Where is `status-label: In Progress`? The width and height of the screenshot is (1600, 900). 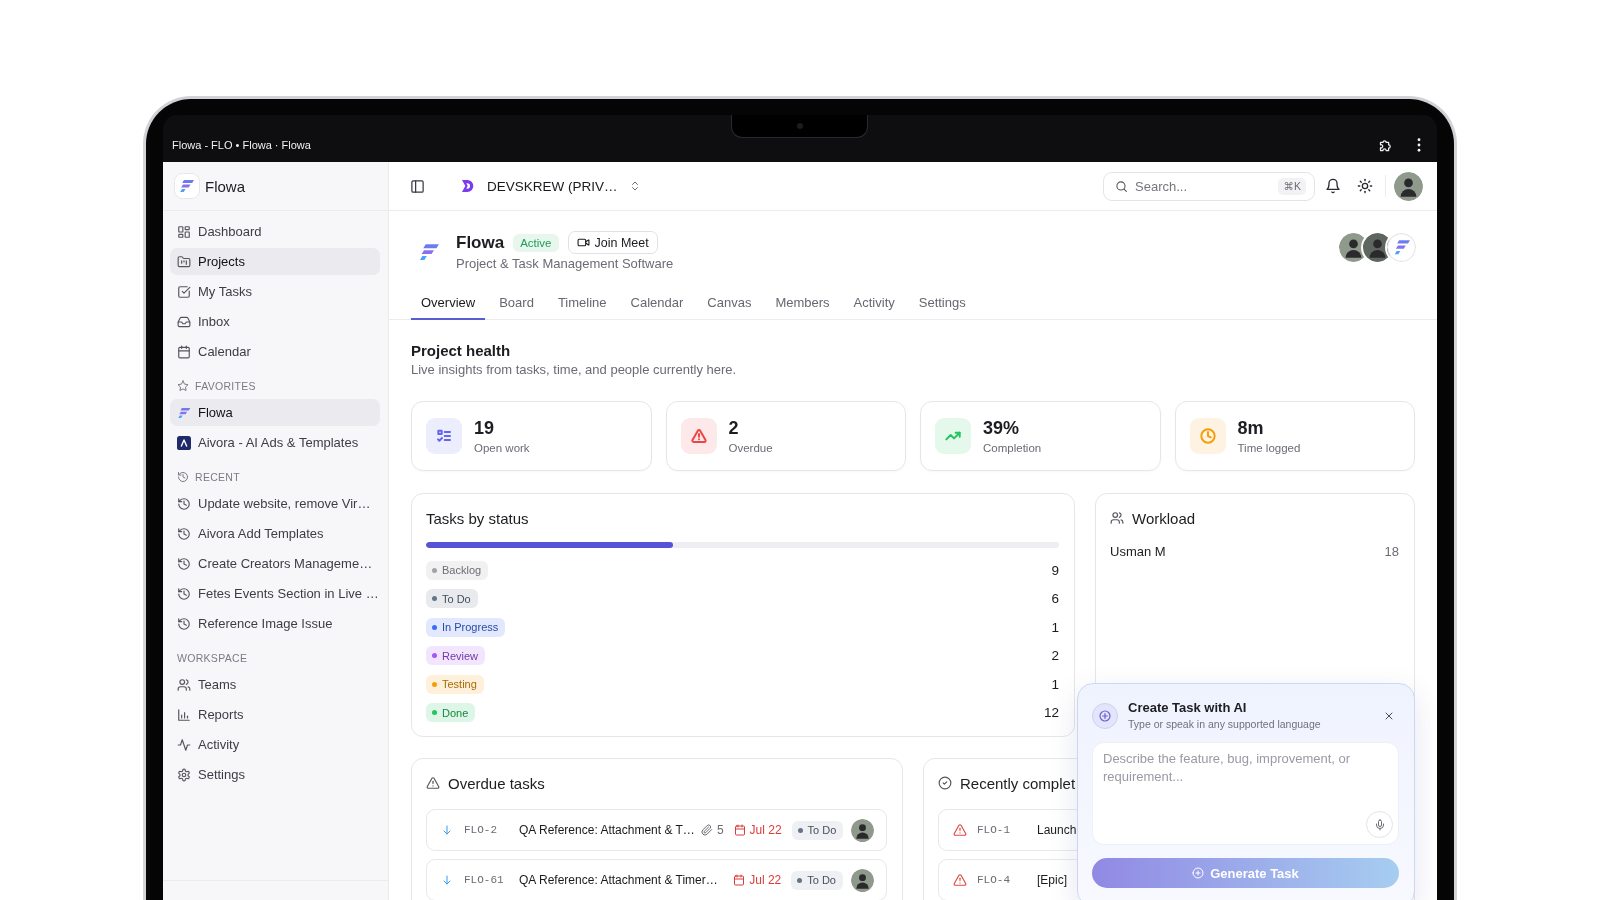 status-label: In Progress is located at coordinates (470, 627).